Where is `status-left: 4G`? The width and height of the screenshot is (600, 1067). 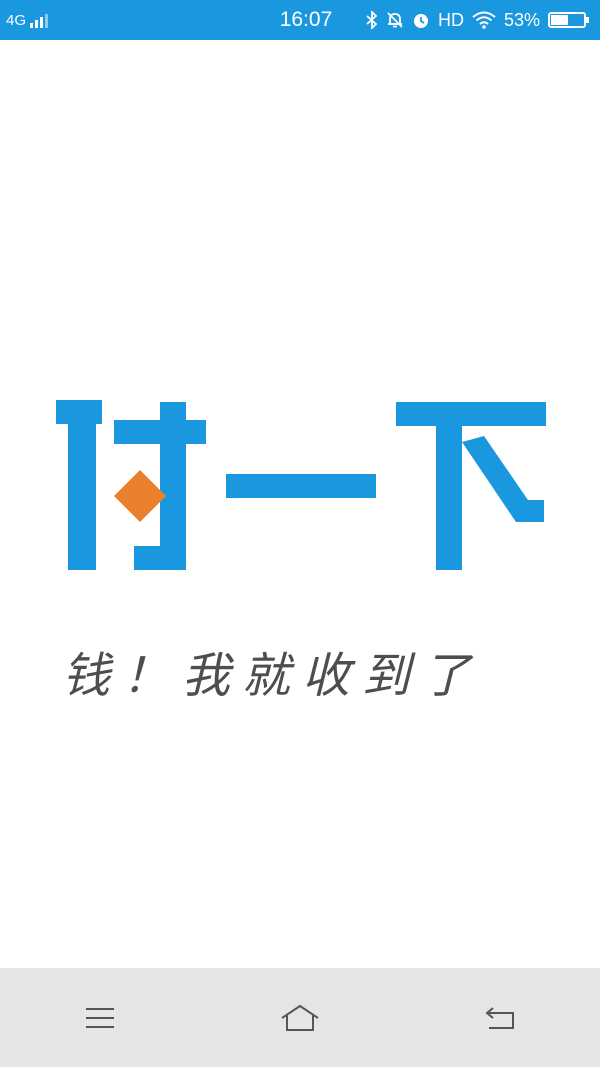 status-left: 4G is located at coordinates (106, 20).